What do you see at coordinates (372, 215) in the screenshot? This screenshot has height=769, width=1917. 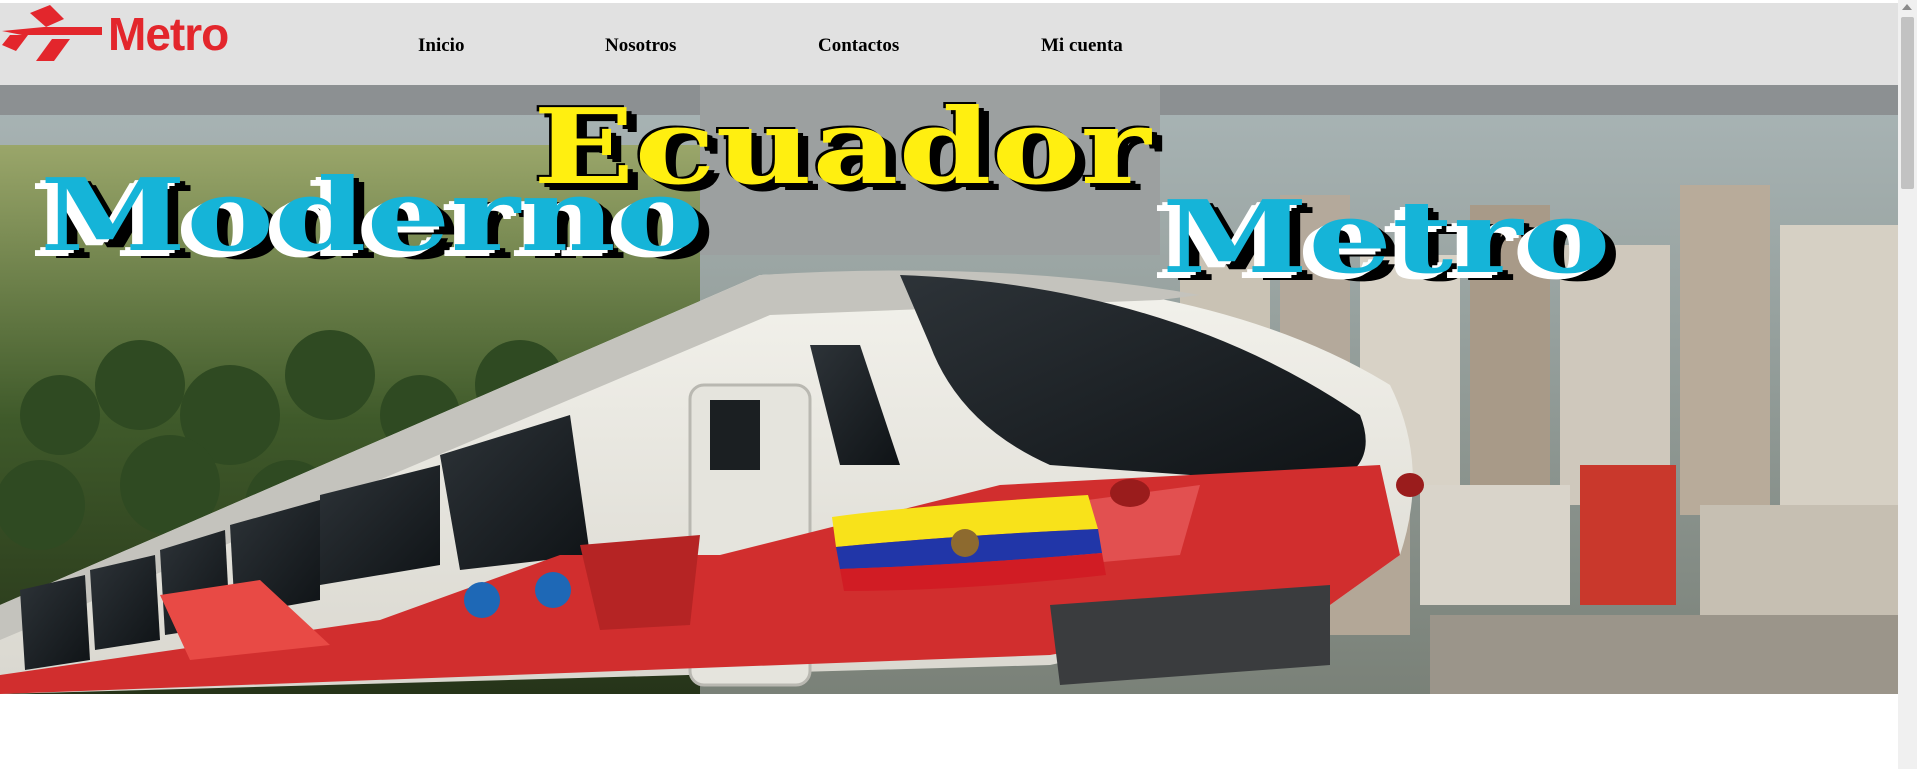 I see `hero-title-moderno: Moderno` at bounding box center [372, 215].